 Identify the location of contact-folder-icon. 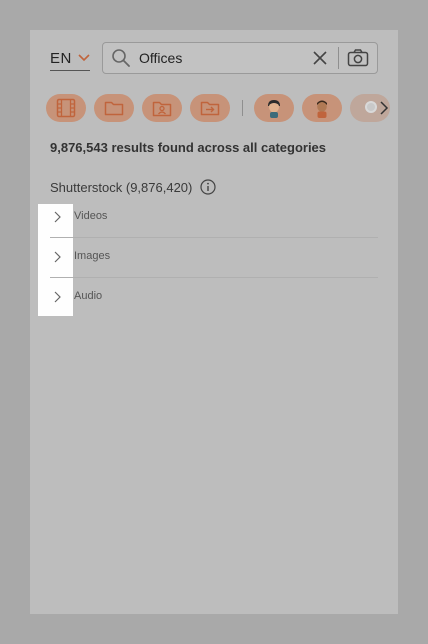
(162, 109).